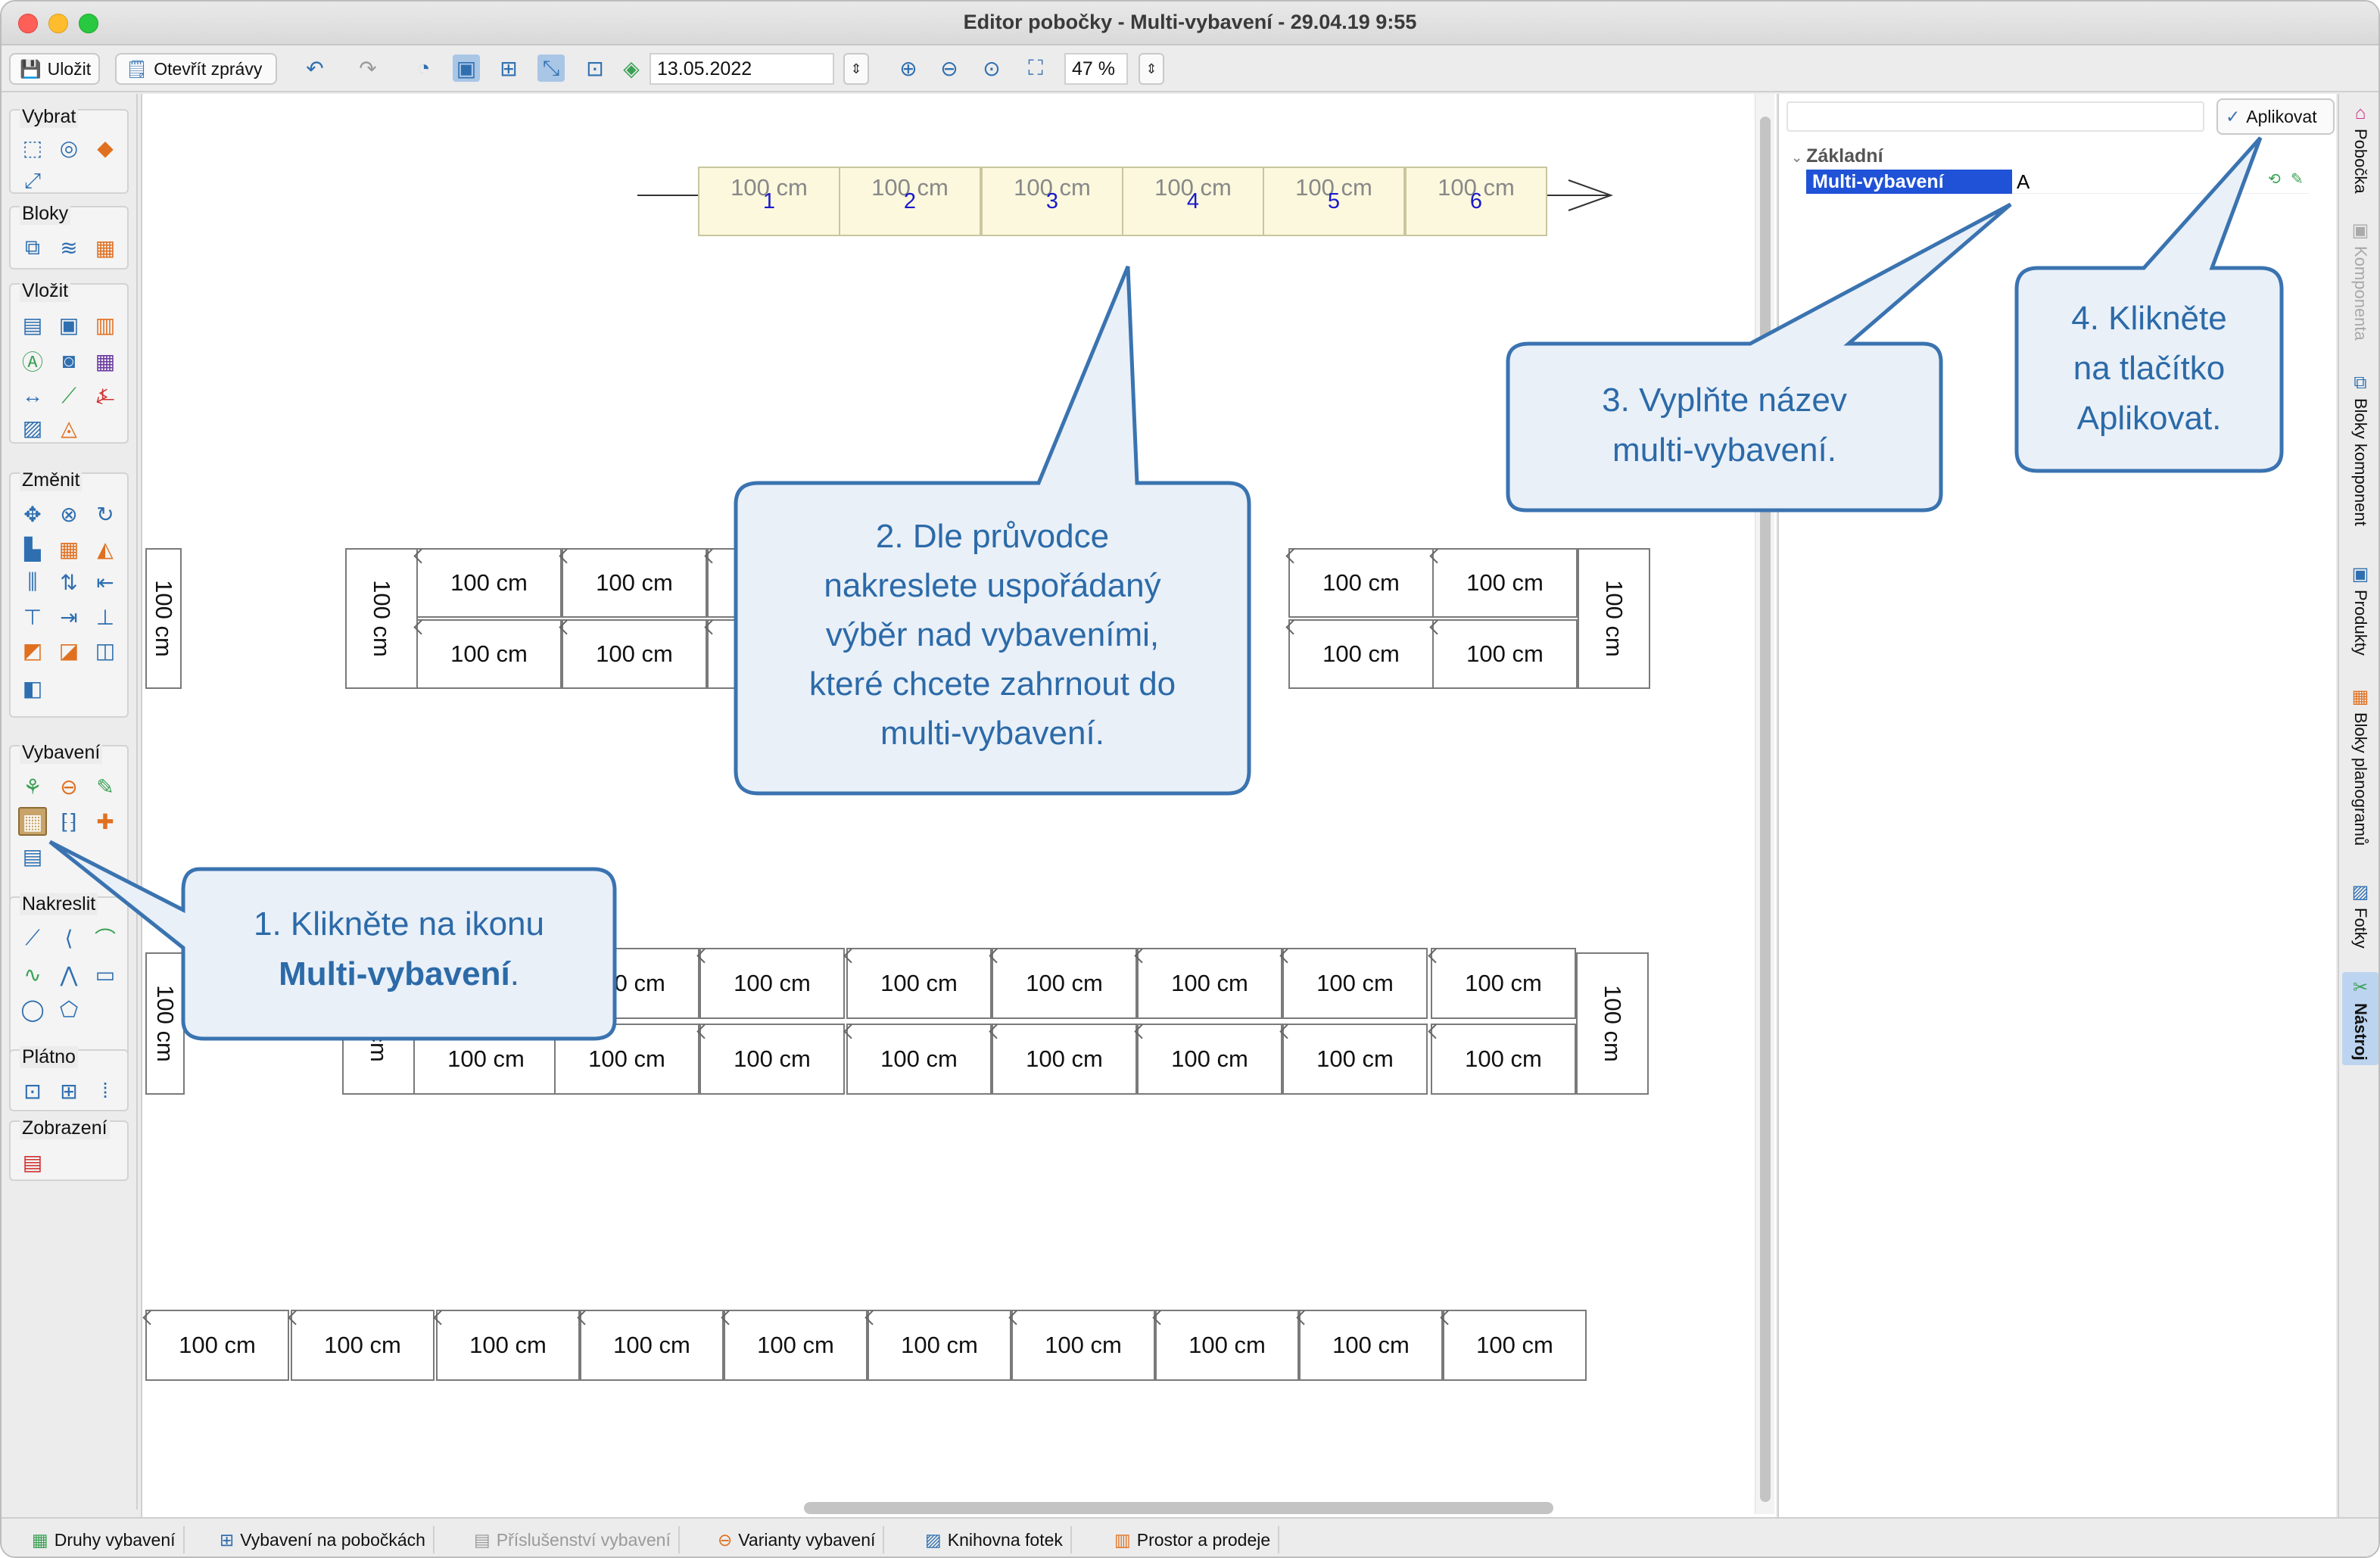 The height and width of the screenshot is (1558, 2380). Describe the element at coordinates (399, 949) in the screenshot. I see `callout-1-text: 1. Klikněte na ikonu Multi-vybavení.` at that location.